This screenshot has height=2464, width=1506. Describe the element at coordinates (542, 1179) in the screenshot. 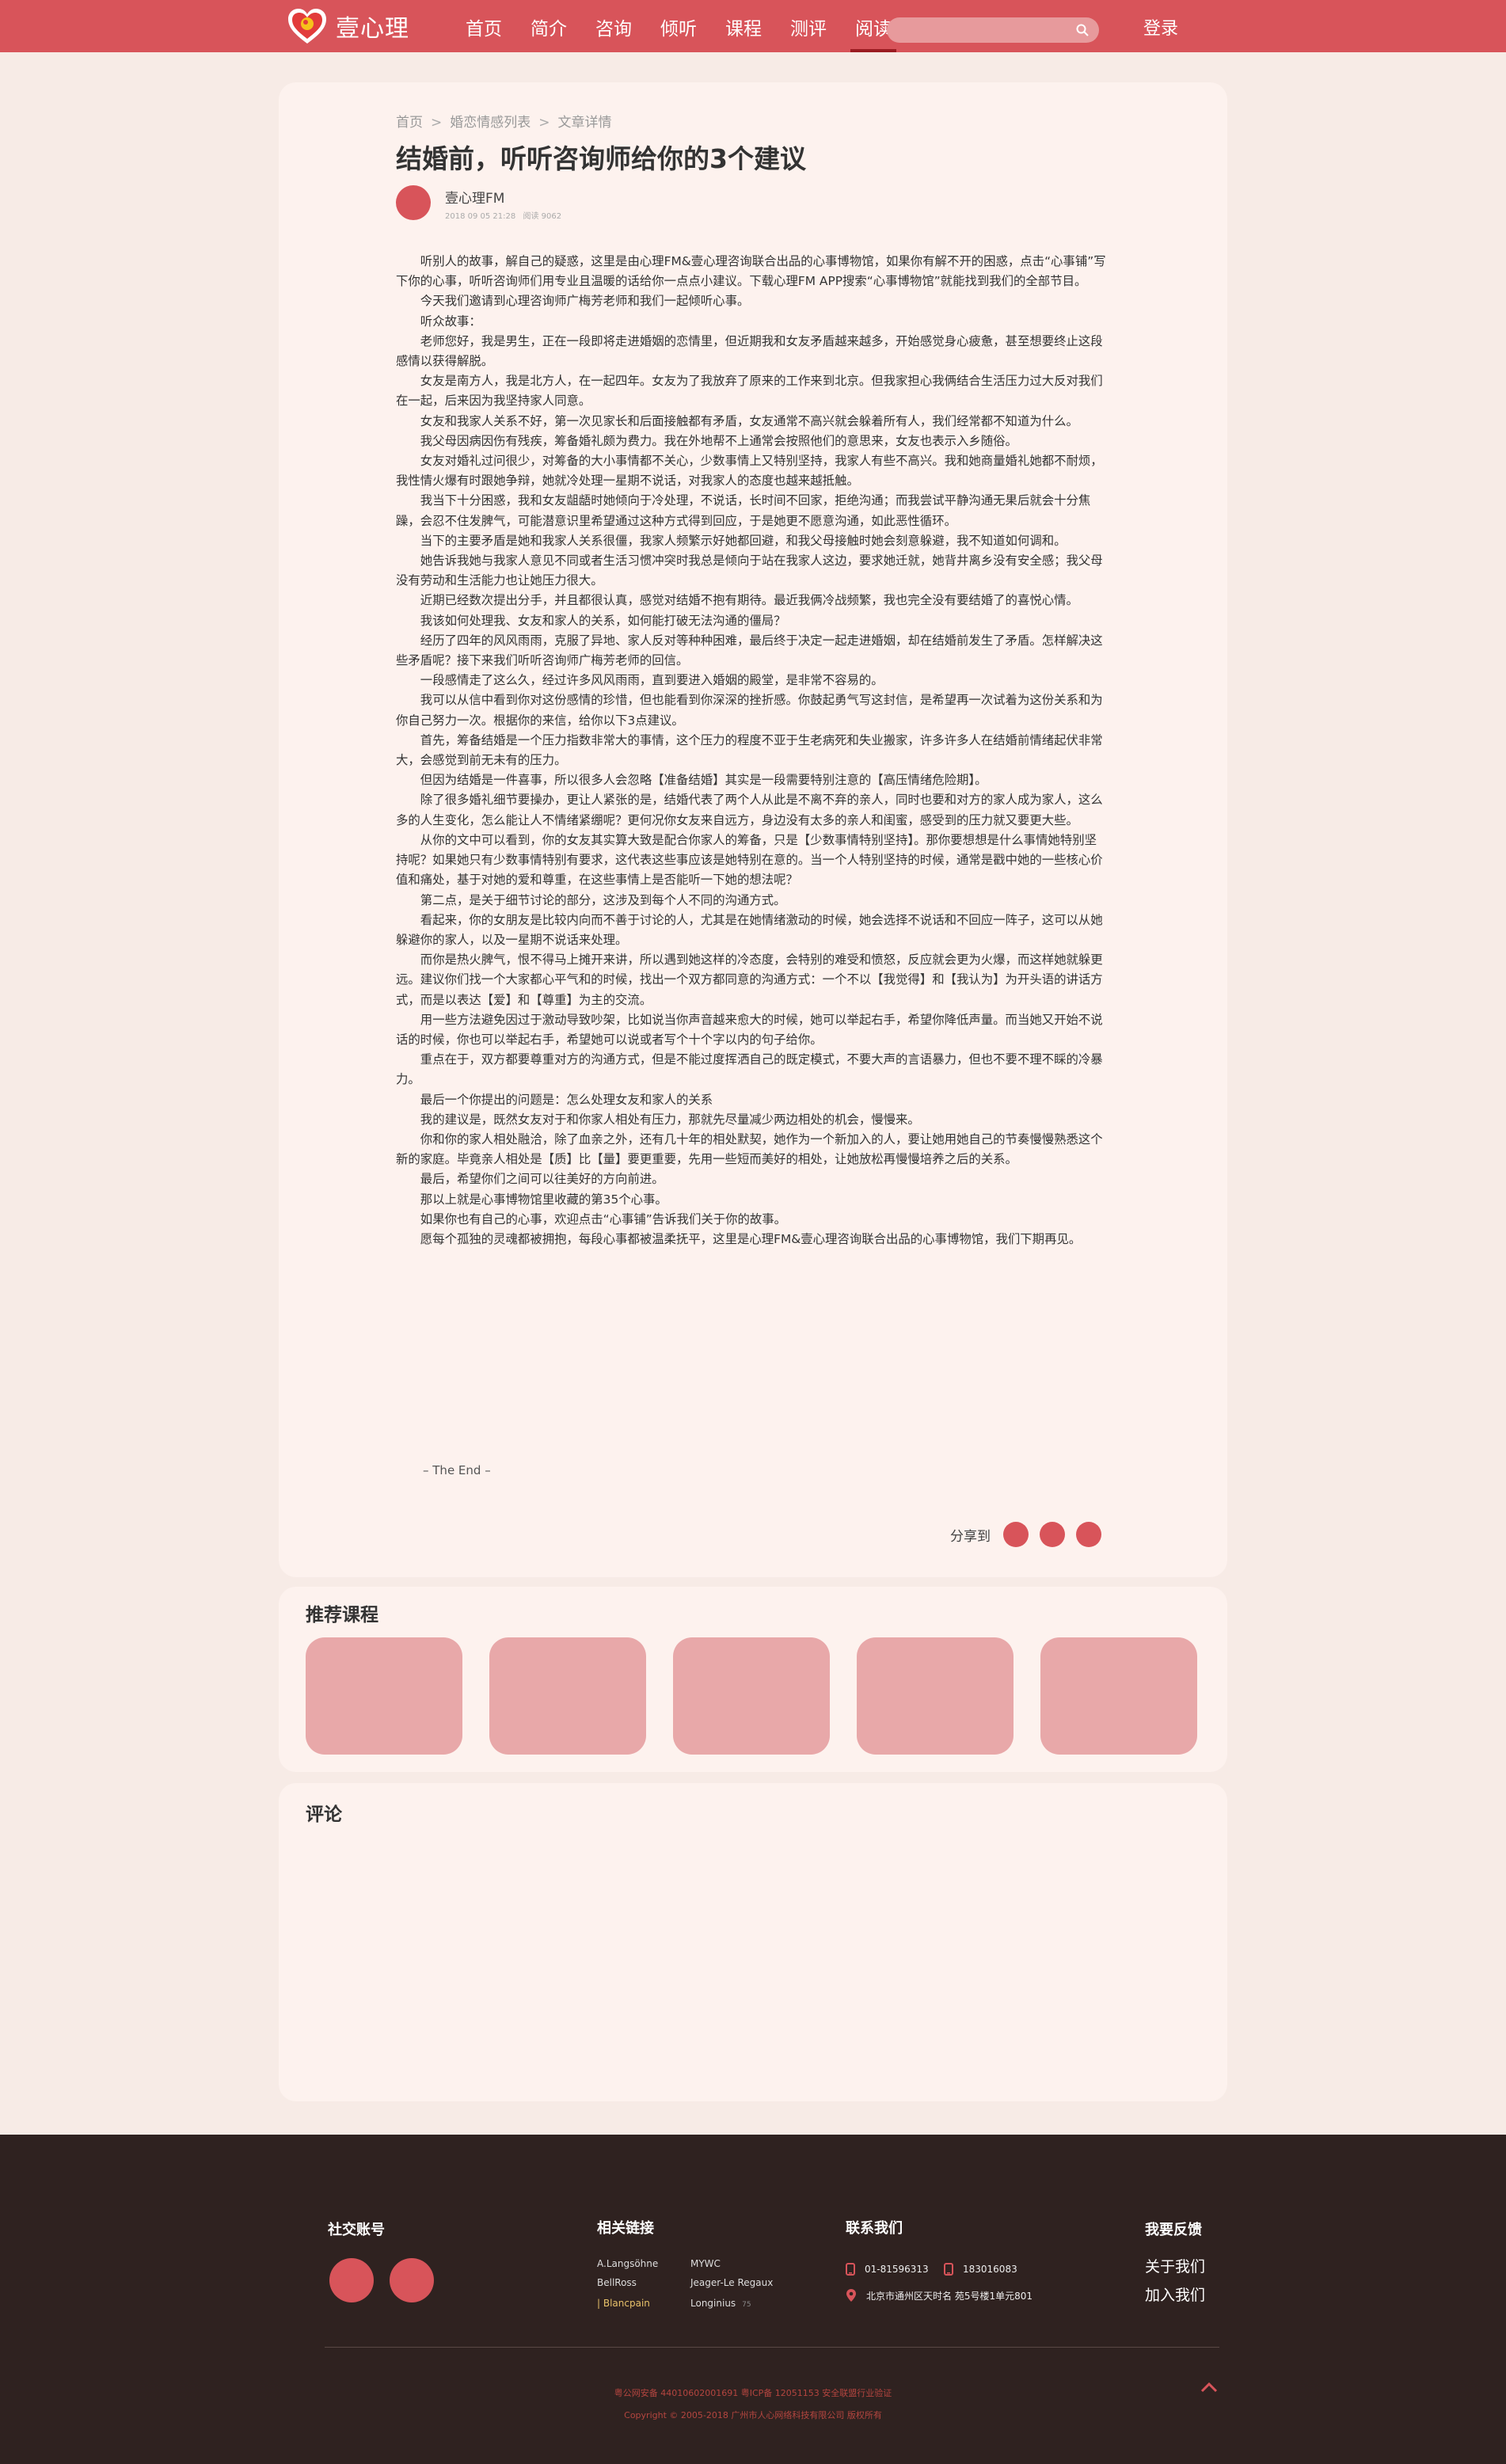

I see `article-paragraph: 最后，希望你们之间可以往美好的方向前进。` at that location.